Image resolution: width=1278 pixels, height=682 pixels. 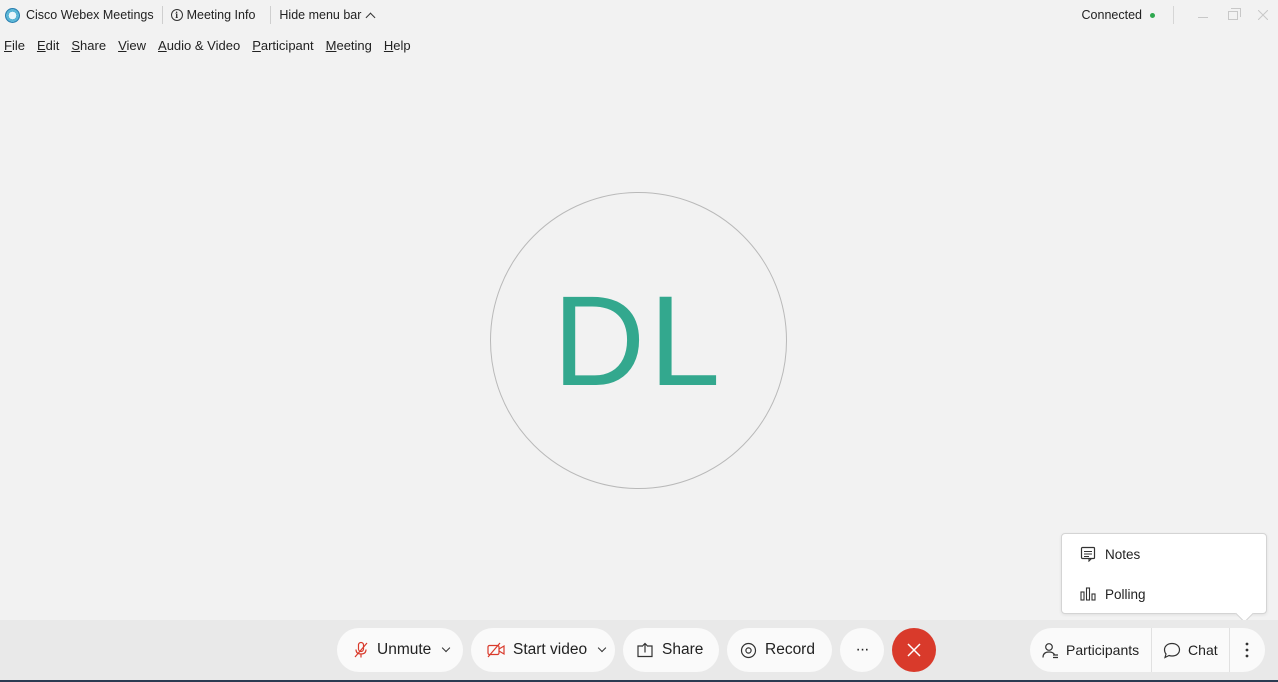 I want to click on record-label: Record, so click(x=790, y=649).